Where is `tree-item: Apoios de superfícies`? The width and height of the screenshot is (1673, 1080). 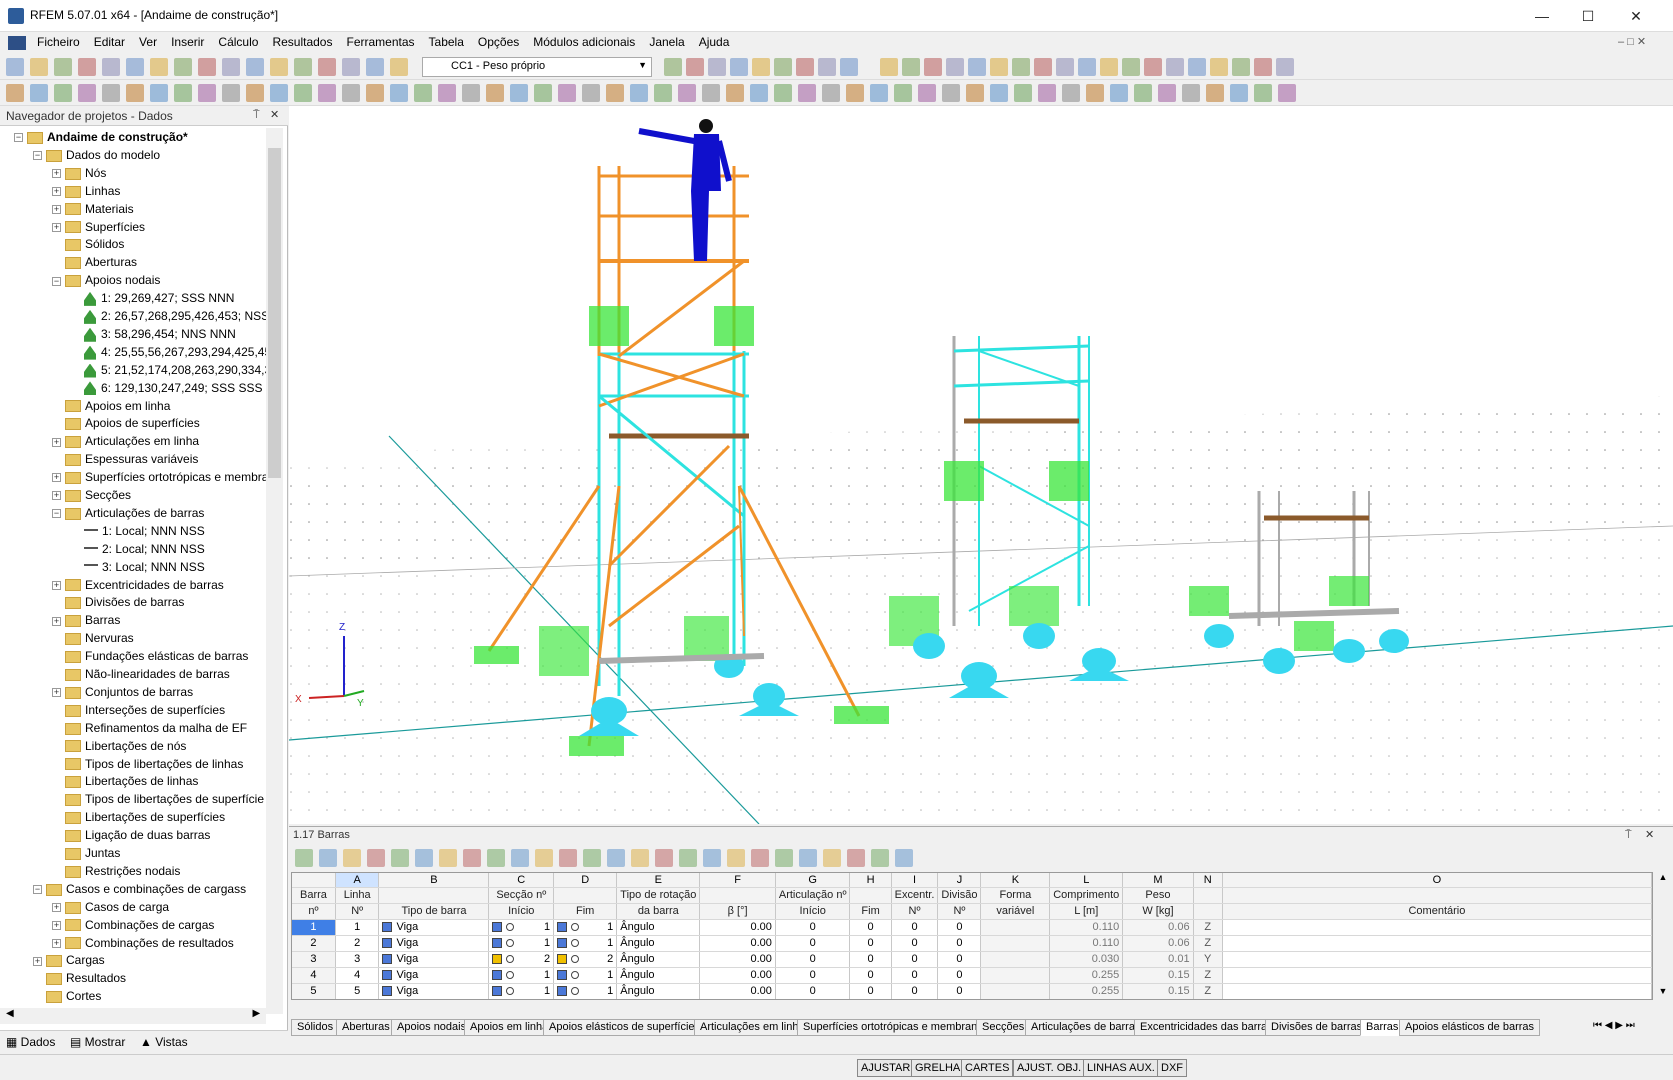 tree-item: Apoios de superfícies is located at coordinates (126, 423).